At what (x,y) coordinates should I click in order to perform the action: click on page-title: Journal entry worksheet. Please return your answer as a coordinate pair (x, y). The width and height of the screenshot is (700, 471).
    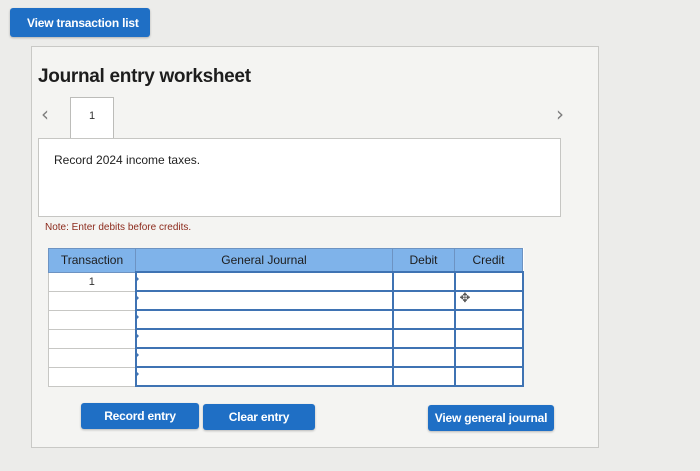
    Looking at the image, I should click on (144, 76).